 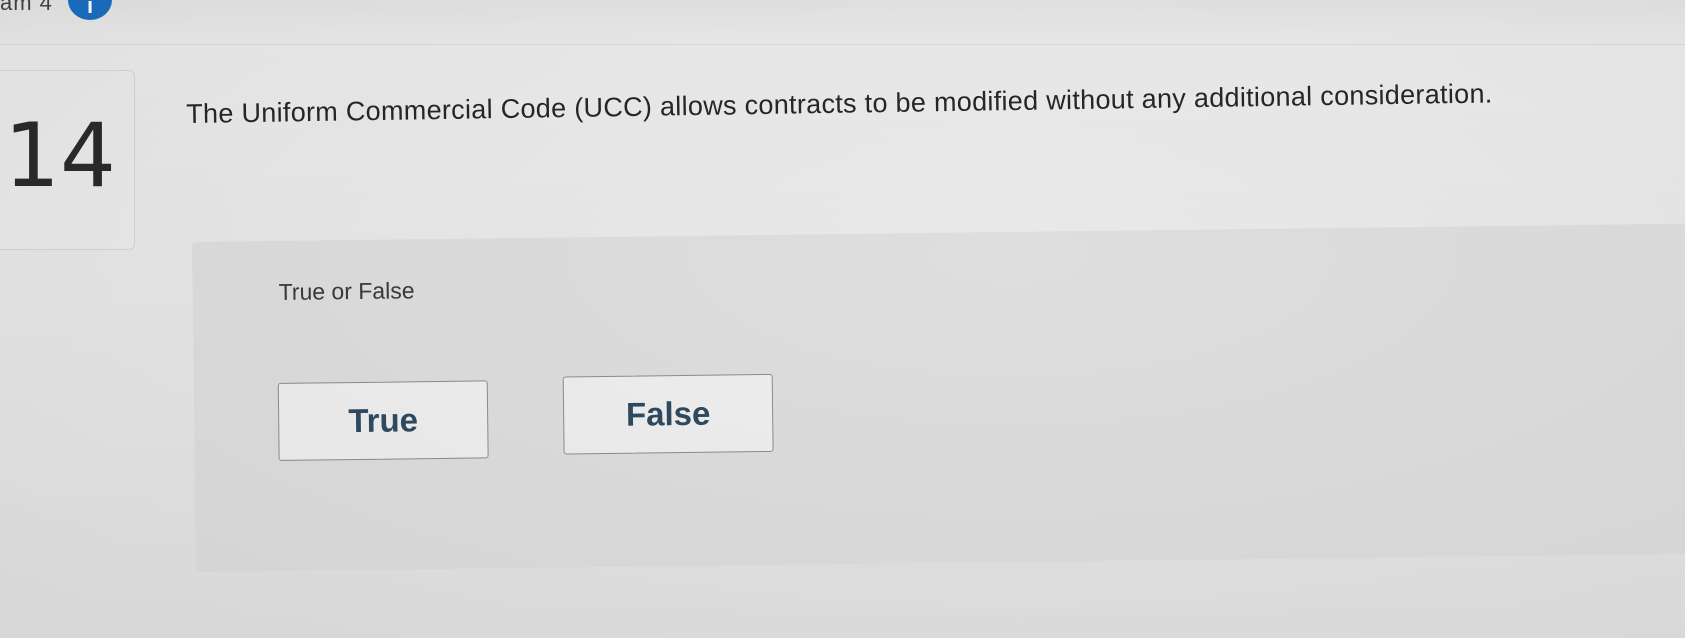 I want to click on true-button: True, so click(x=383, y=420).